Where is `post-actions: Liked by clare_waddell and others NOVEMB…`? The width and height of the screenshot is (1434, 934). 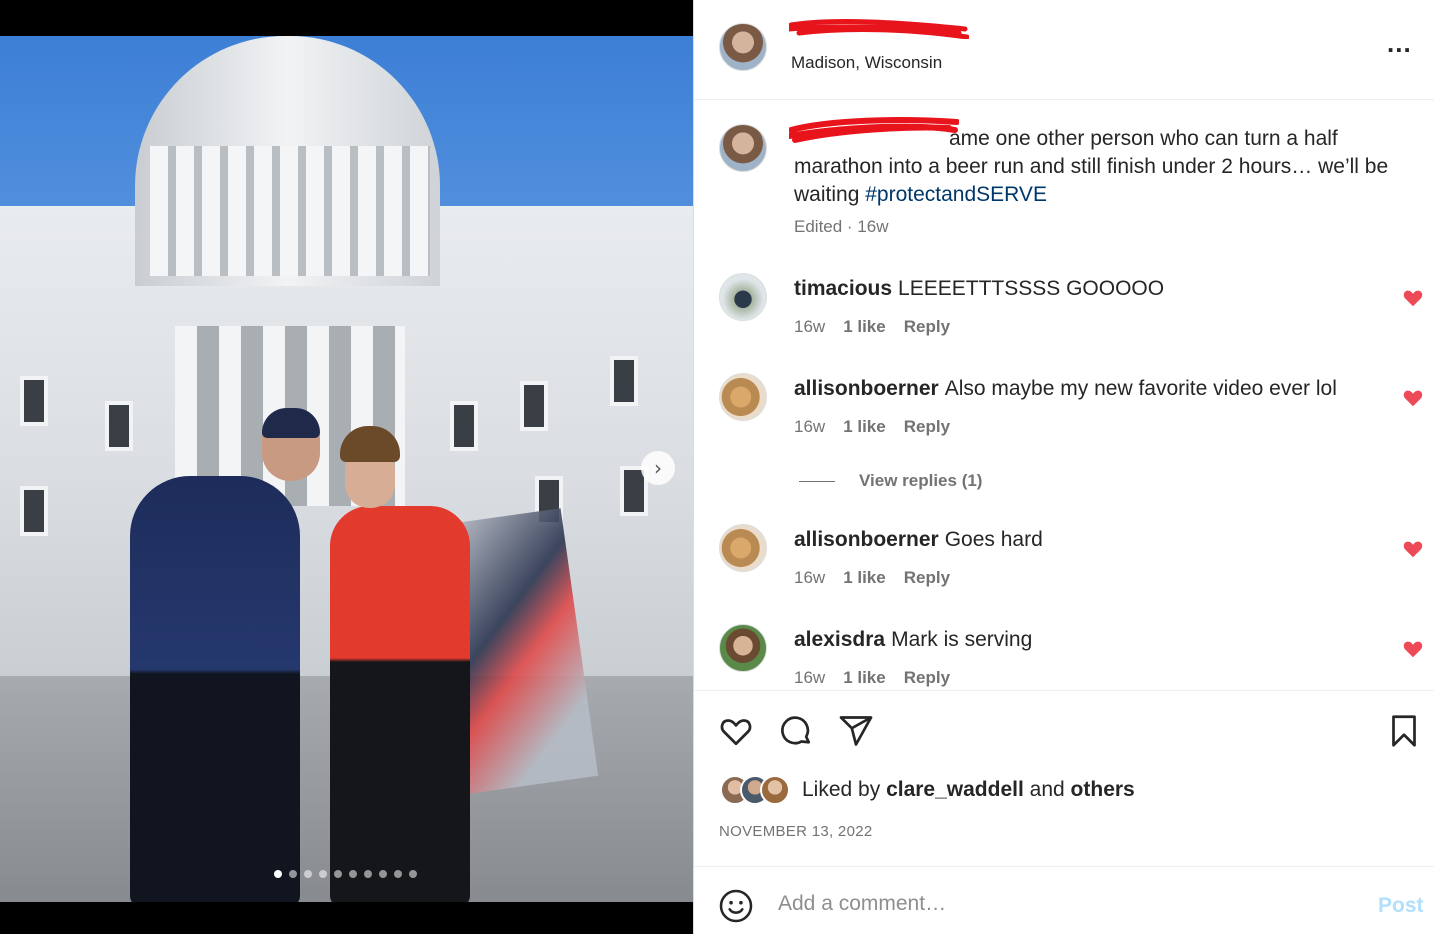
post-actions: Liked by clare_waddell and others NOVEMB… is located at coordinates (1064, 778).